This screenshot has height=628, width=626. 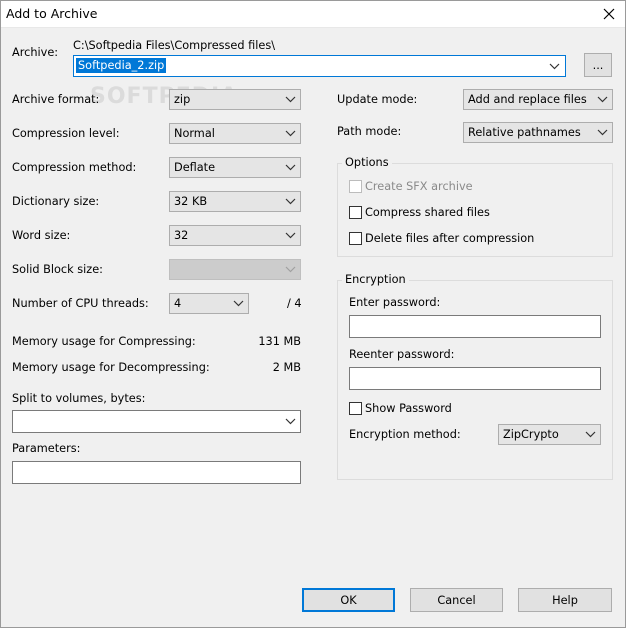 What do you see at coordinates (235, 133) in the screenshot?
I see `compression-level-select: Normal` at bounding box center [235, 133].